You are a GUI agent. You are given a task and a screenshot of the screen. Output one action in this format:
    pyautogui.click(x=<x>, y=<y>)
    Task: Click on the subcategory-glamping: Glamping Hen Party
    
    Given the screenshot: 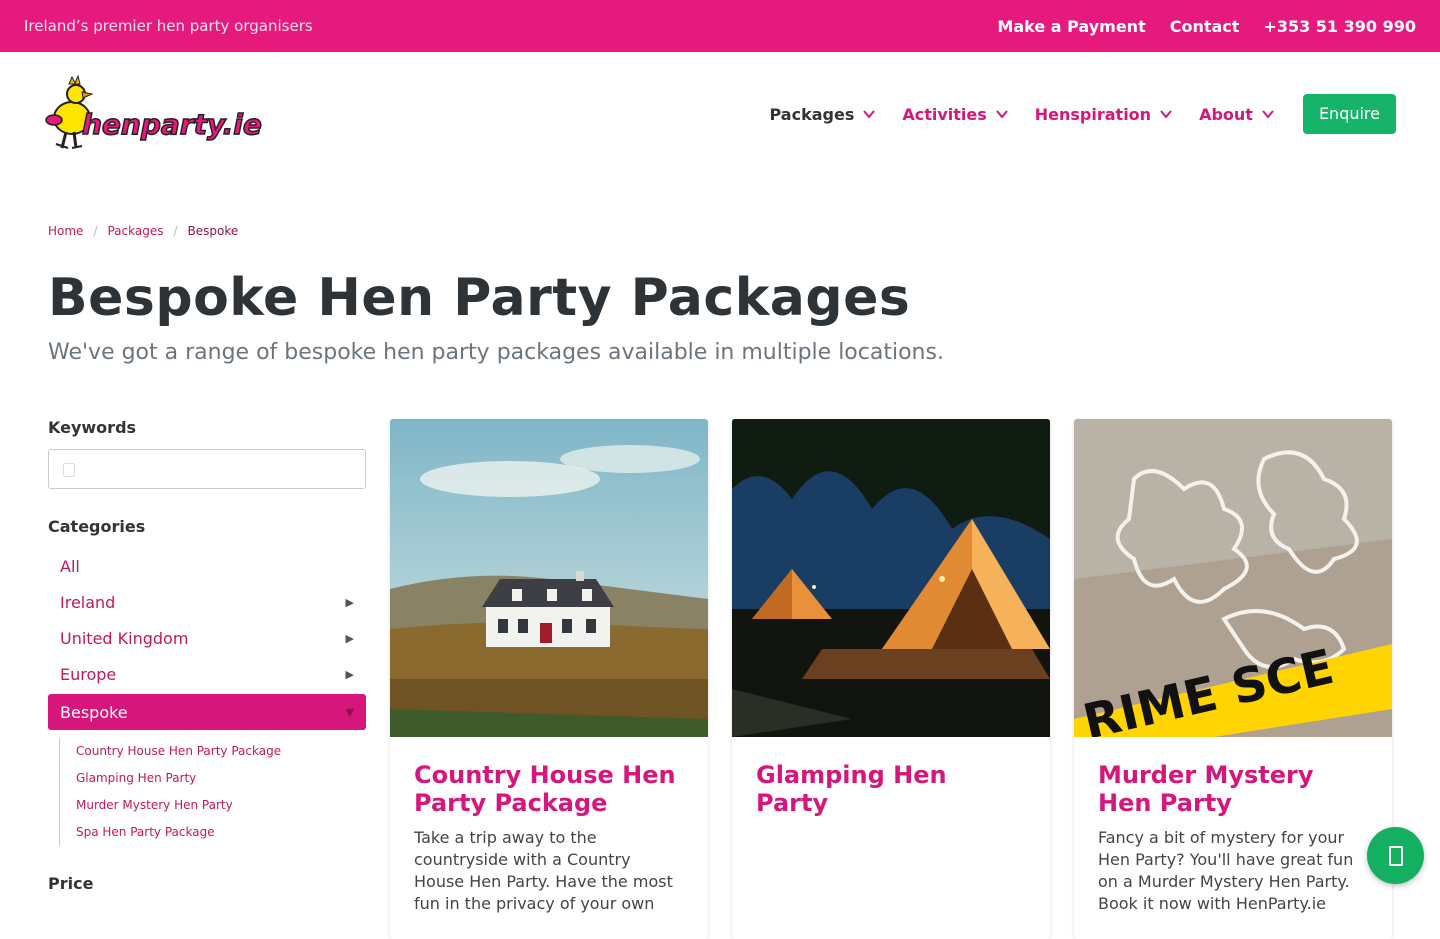 What is the action you would take?
    pyautogui.click(x=221, y=778)
    